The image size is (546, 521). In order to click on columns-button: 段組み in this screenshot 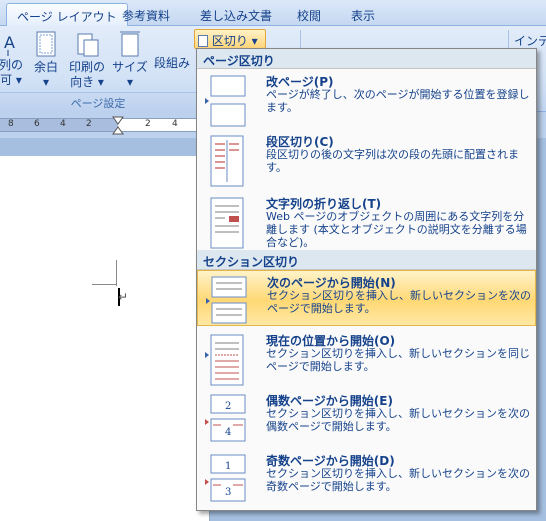, I will do `click(172, 63)`.